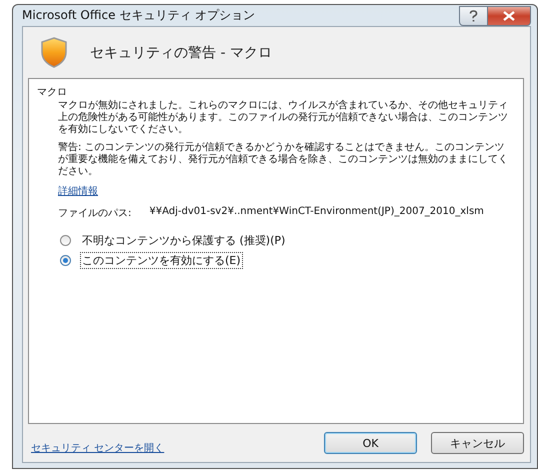  I want to click on file-path: ¥¥Adj-dv01-sv2¥..nment¥WinCT-Environment(JP)_2007_2010_xlsm, so click(316, 212).